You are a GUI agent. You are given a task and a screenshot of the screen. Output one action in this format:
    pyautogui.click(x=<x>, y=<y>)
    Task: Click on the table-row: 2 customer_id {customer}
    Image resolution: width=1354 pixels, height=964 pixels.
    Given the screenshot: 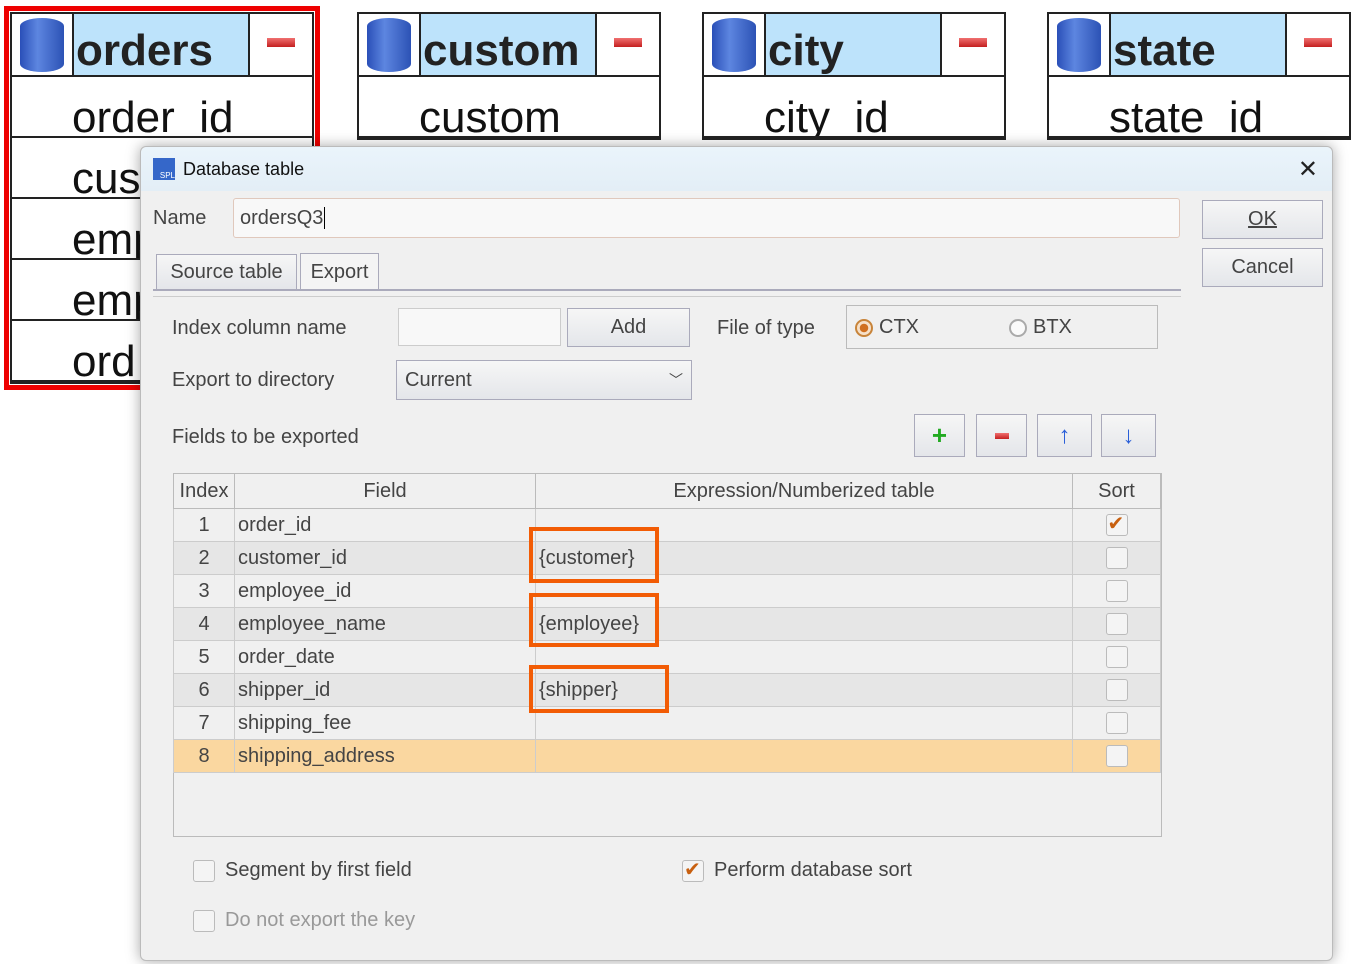 What is the action you would take?
    pyautogui.click(x=667, y=558)
    